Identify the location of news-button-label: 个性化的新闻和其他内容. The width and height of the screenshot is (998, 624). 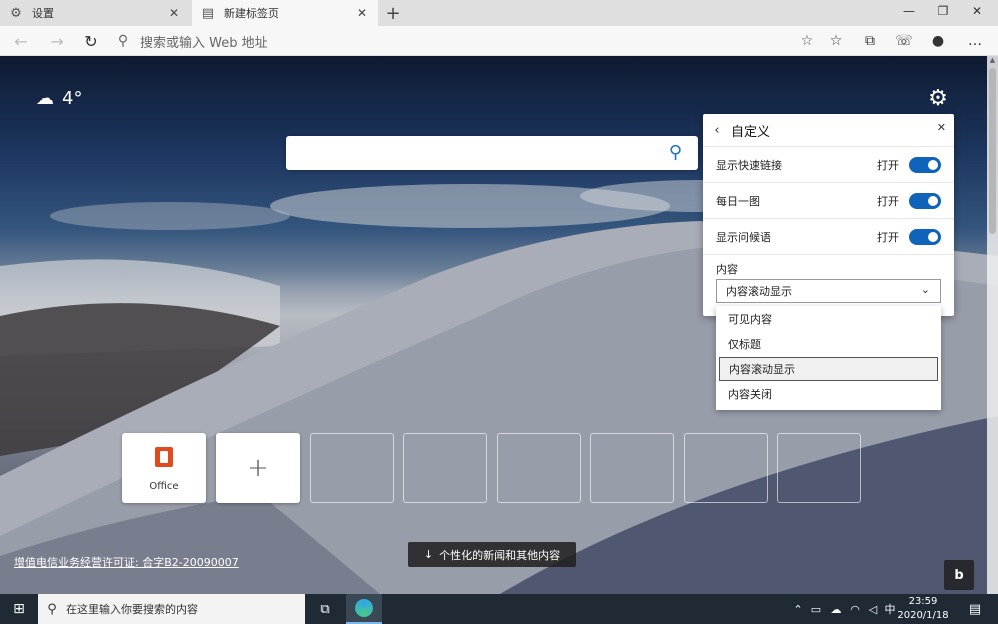
(500, 555).